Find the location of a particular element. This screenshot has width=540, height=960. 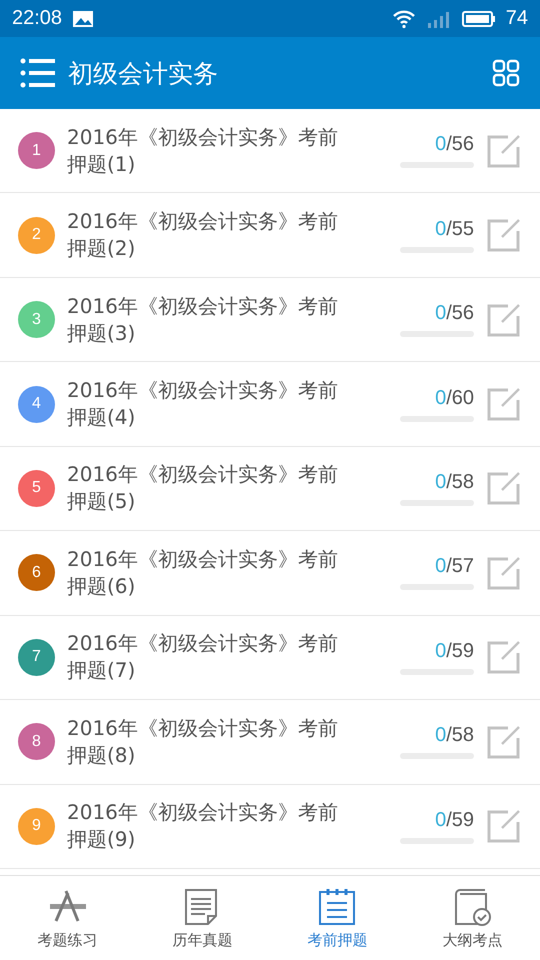

number-badge: 9 is located at coordinates (36, 826).